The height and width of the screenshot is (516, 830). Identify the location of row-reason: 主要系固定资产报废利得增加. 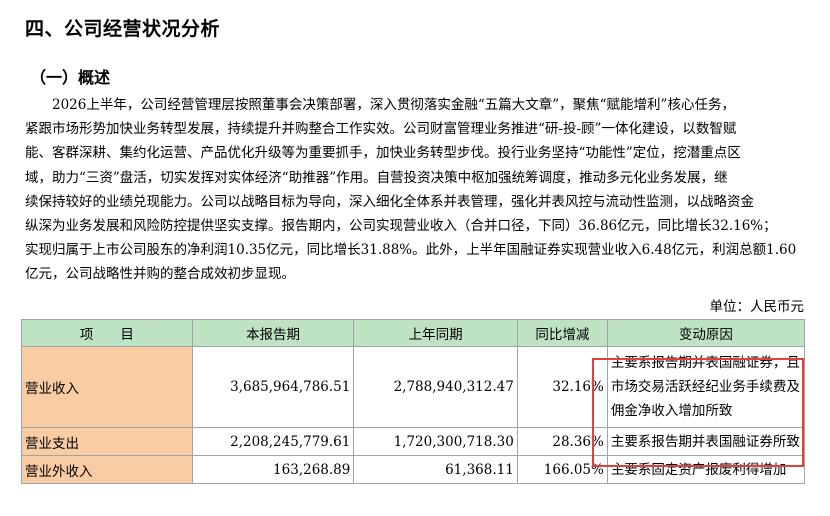
(706, 469).